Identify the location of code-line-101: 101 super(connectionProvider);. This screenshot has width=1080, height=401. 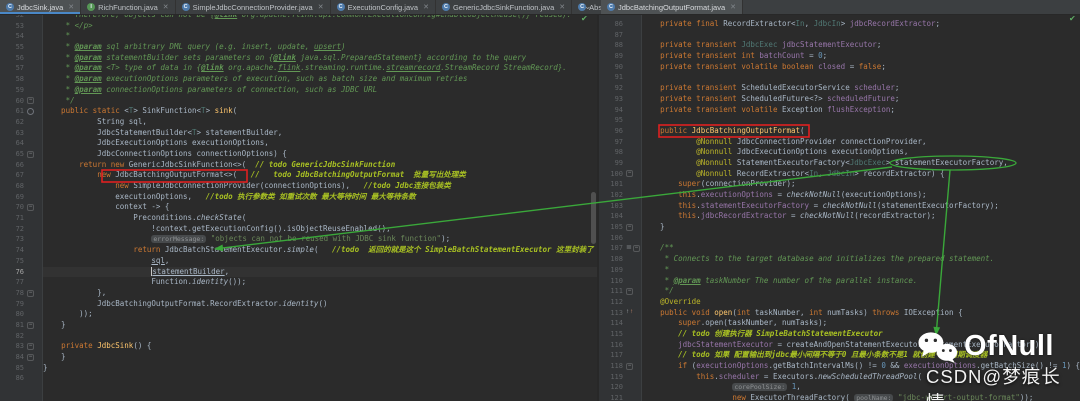
(839, 184).